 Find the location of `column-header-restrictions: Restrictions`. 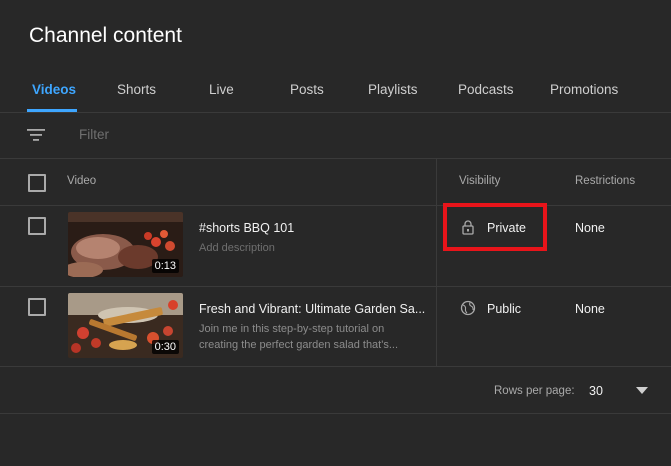

column-header-restrictions: Restrictions is located at coordinates (605, 181).